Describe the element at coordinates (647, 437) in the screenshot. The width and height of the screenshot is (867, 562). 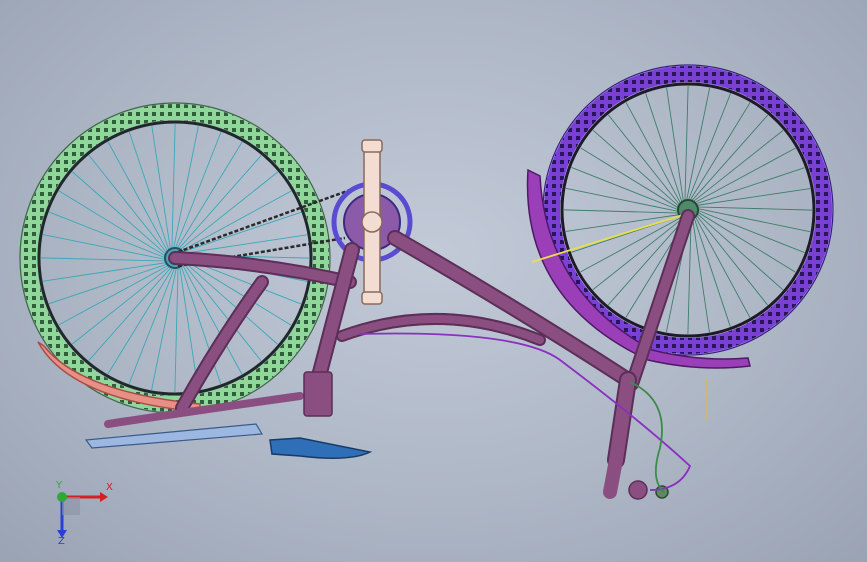
I see `brake-cable` at that location.